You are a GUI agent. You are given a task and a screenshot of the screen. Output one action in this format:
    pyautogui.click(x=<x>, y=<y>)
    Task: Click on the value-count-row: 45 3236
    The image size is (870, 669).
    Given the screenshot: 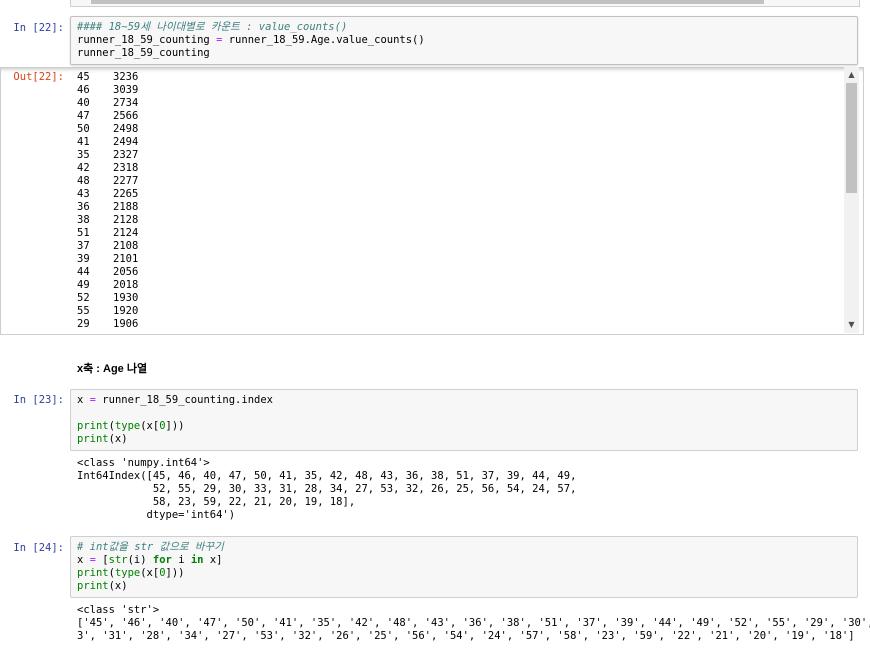 What is the action you would take?
    pyautogui.click(x=107, y=77)
    